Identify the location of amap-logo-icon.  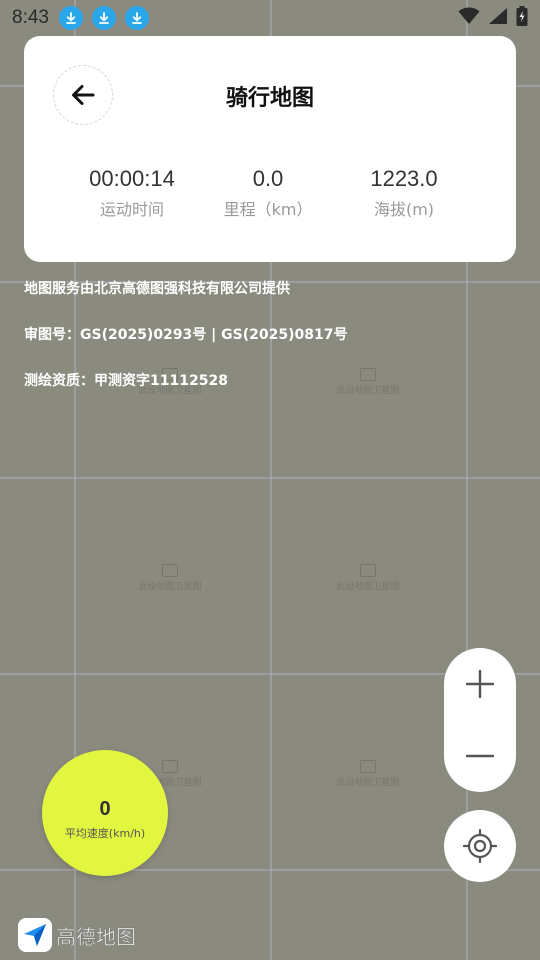
(35, 935).